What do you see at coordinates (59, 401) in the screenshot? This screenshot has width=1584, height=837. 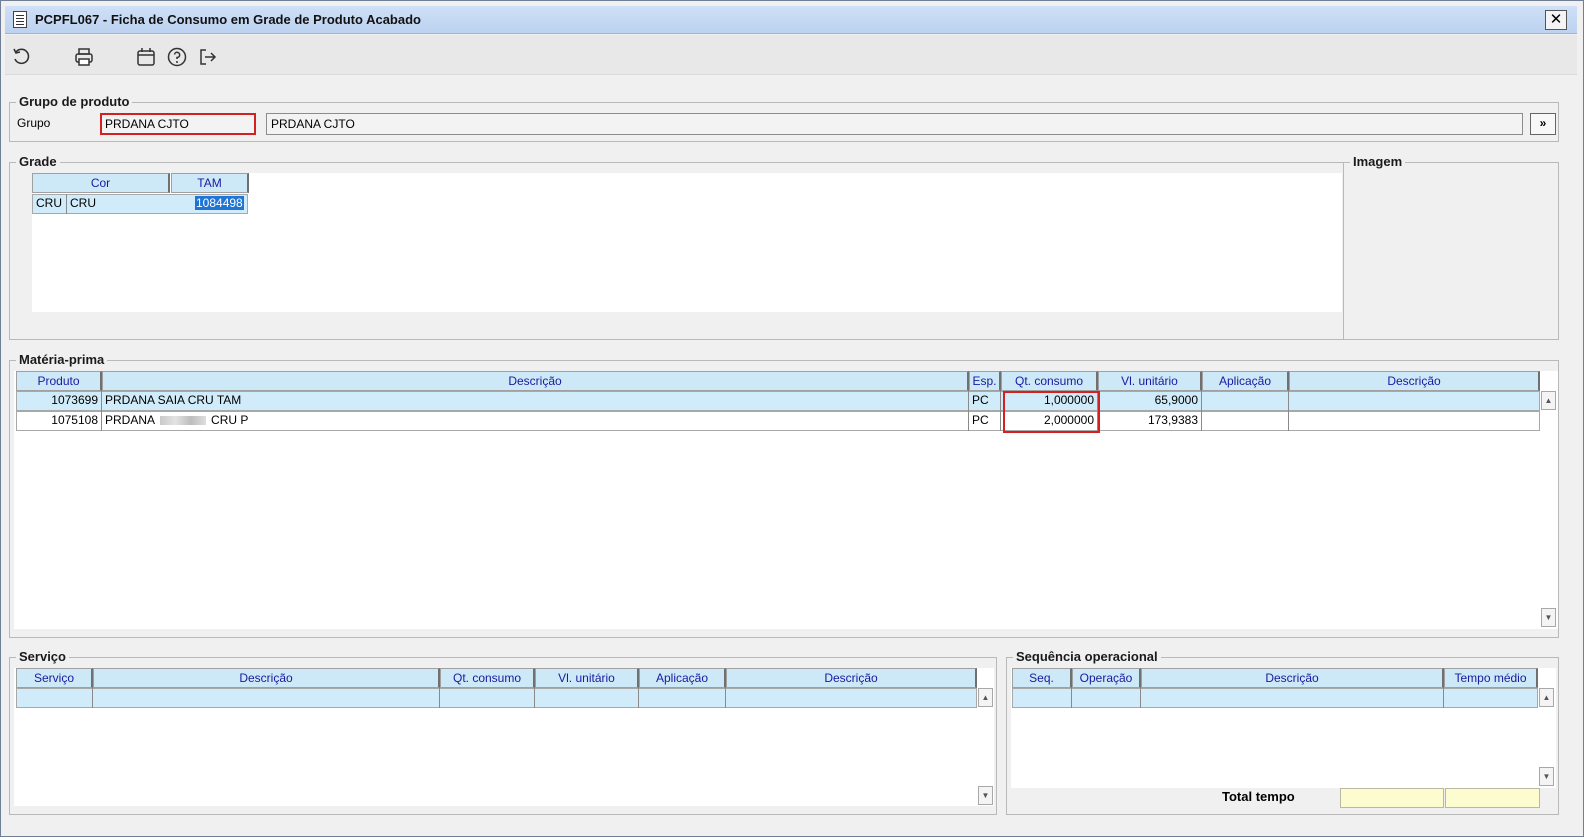 I see `mp-row1-produto: 1073699` at bounding box center [59, 401].